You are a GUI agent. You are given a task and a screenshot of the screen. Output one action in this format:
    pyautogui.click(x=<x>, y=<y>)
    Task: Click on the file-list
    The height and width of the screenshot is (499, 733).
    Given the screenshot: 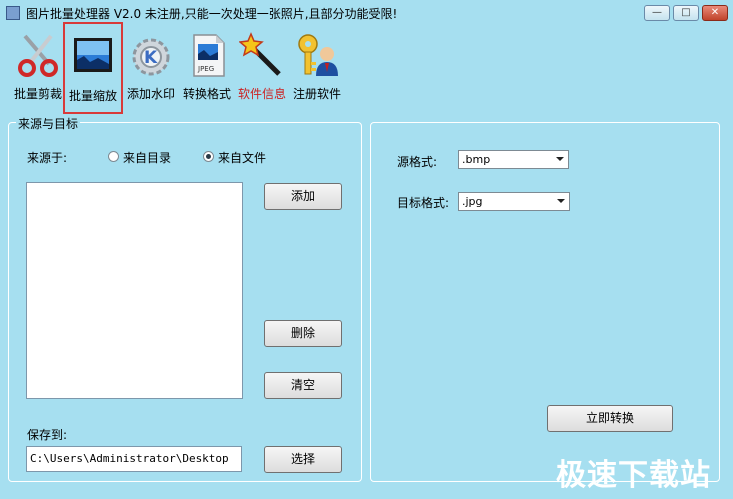 What is the action you would take?
    pyautogui.click(x=134, y=290)
    